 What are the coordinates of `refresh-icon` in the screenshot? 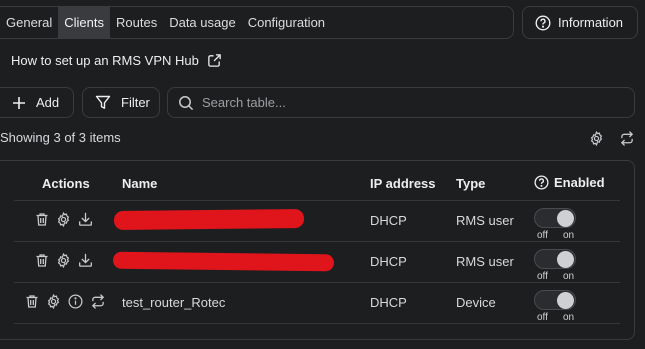 It's located at (627, 138).